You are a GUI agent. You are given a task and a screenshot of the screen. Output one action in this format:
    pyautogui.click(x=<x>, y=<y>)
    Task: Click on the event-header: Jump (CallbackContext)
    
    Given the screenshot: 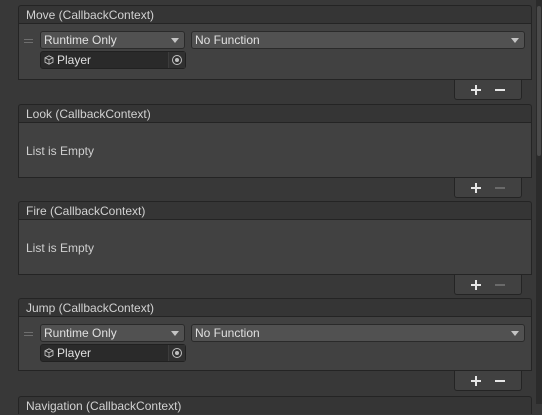 What is the action you would take?
    pyautogui.click(x=275, y=307)
    